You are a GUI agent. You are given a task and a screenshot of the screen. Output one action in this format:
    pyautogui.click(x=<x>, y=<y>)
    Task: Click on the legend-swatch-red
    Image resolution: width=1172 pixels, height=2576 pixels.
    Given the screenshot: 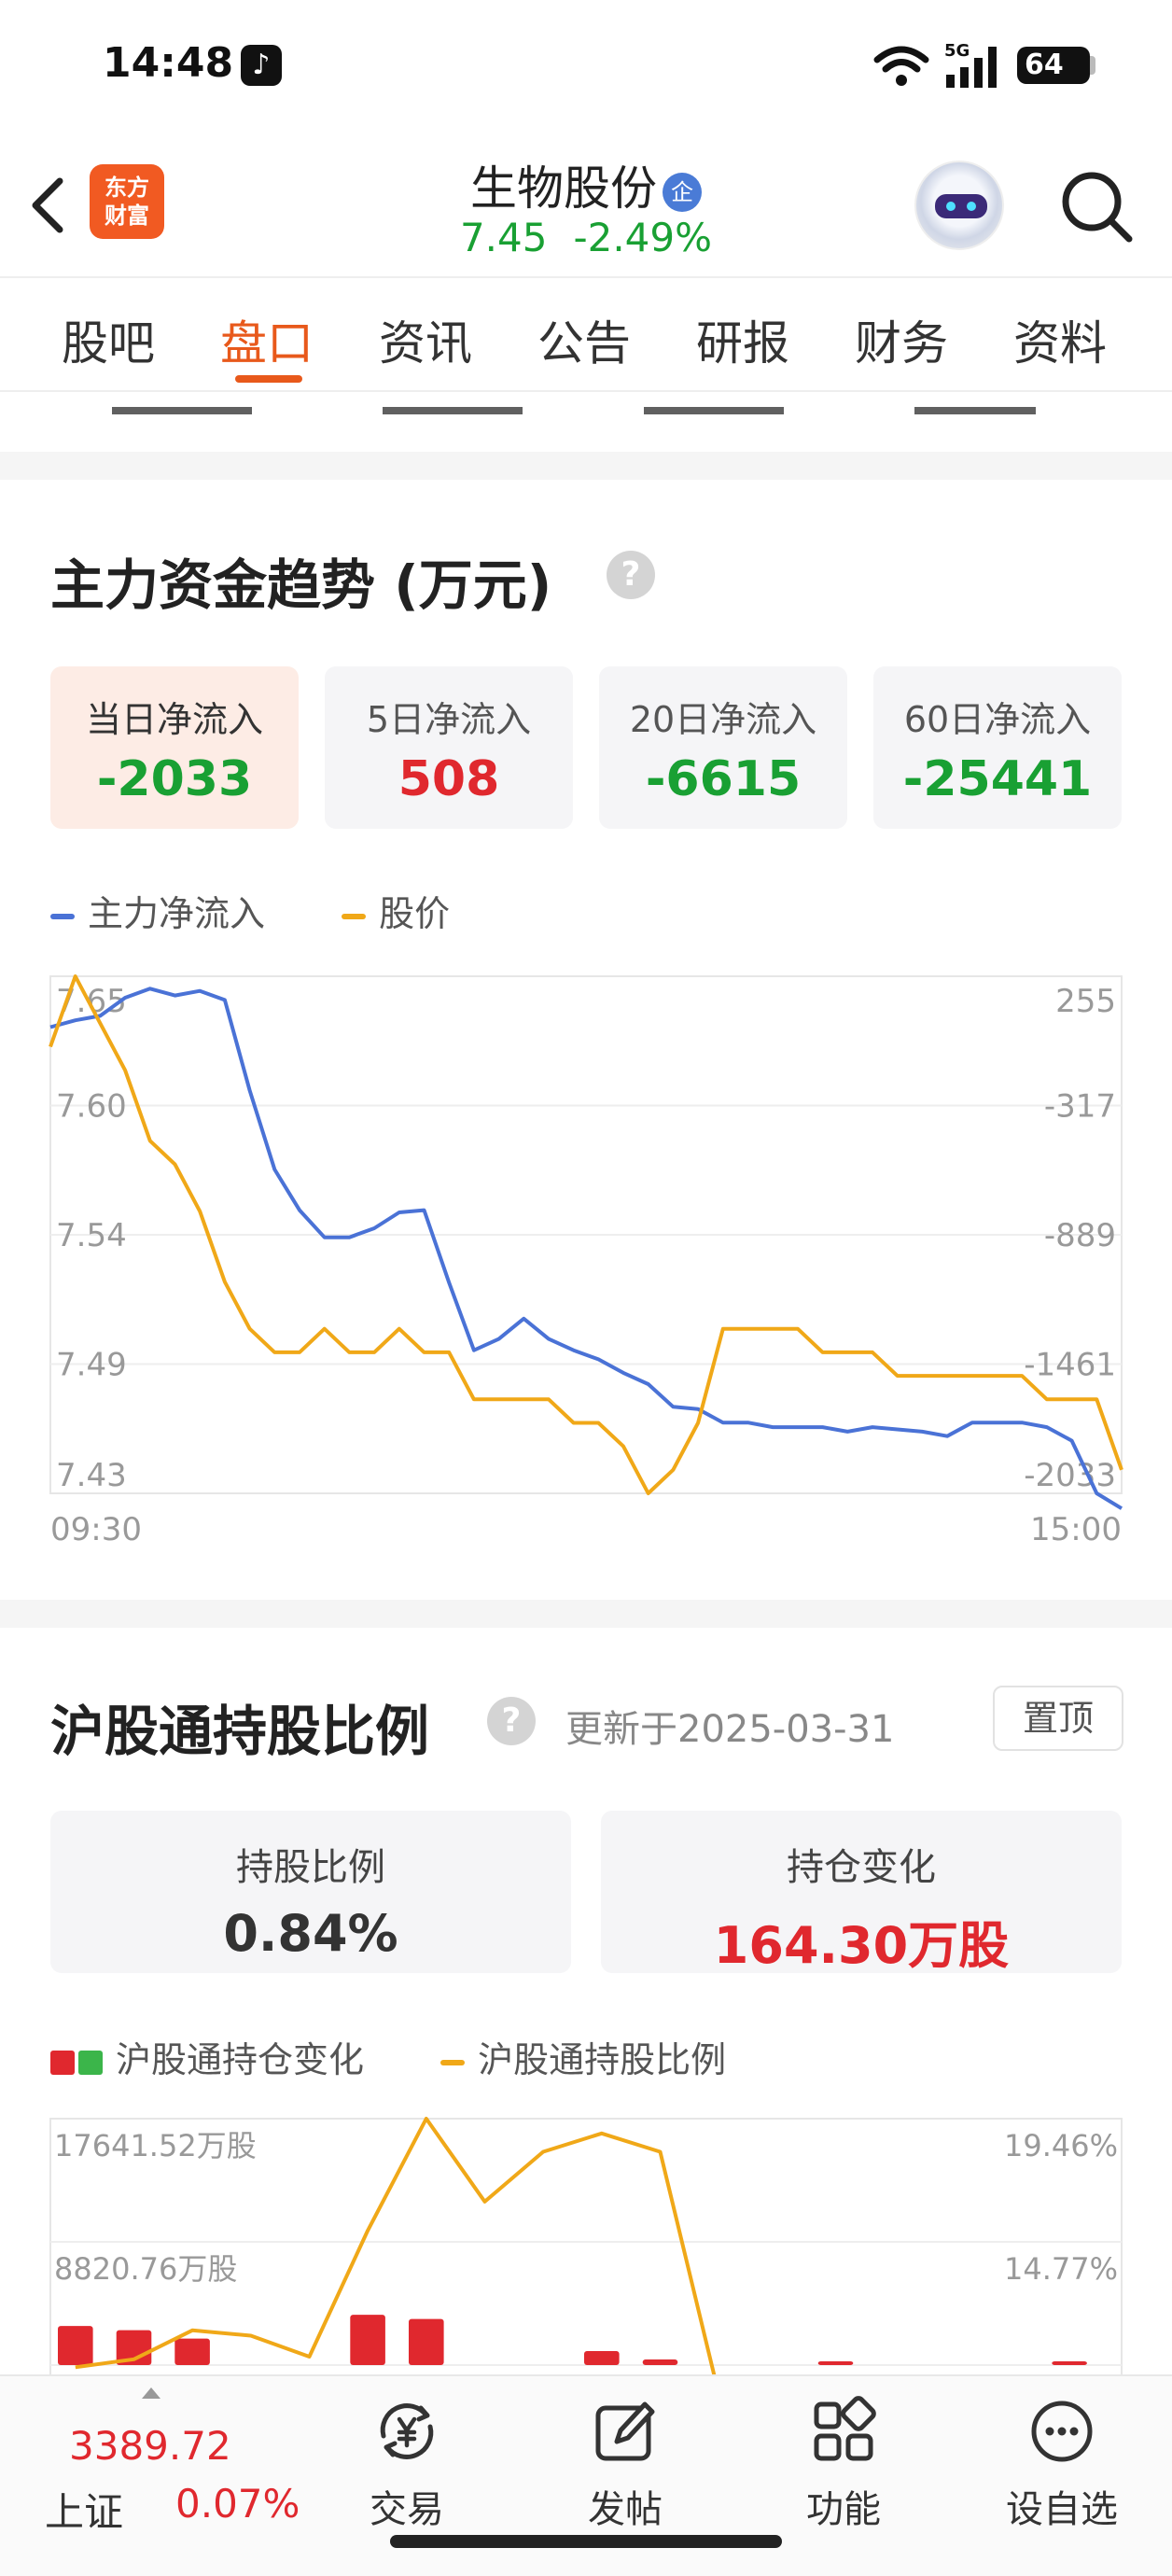 What is the action you would take?
    pyautogui.click(x=62, y=2062)
    